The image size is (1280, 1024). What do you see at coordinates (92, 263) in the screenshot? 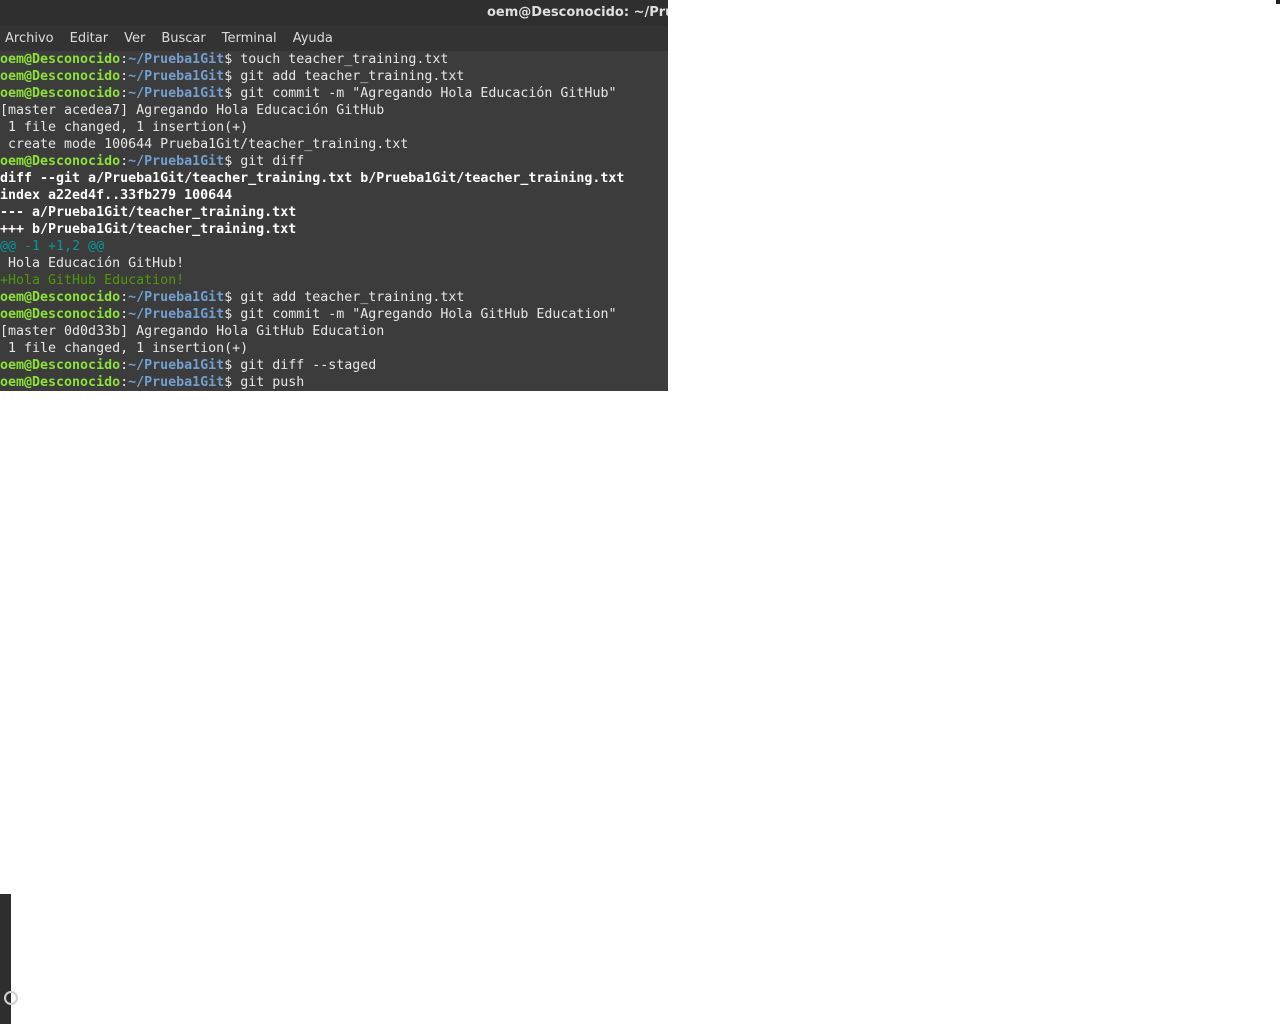
I see `terminal-line: Hola Educación GitHub!` at bounding box center [92, 263].